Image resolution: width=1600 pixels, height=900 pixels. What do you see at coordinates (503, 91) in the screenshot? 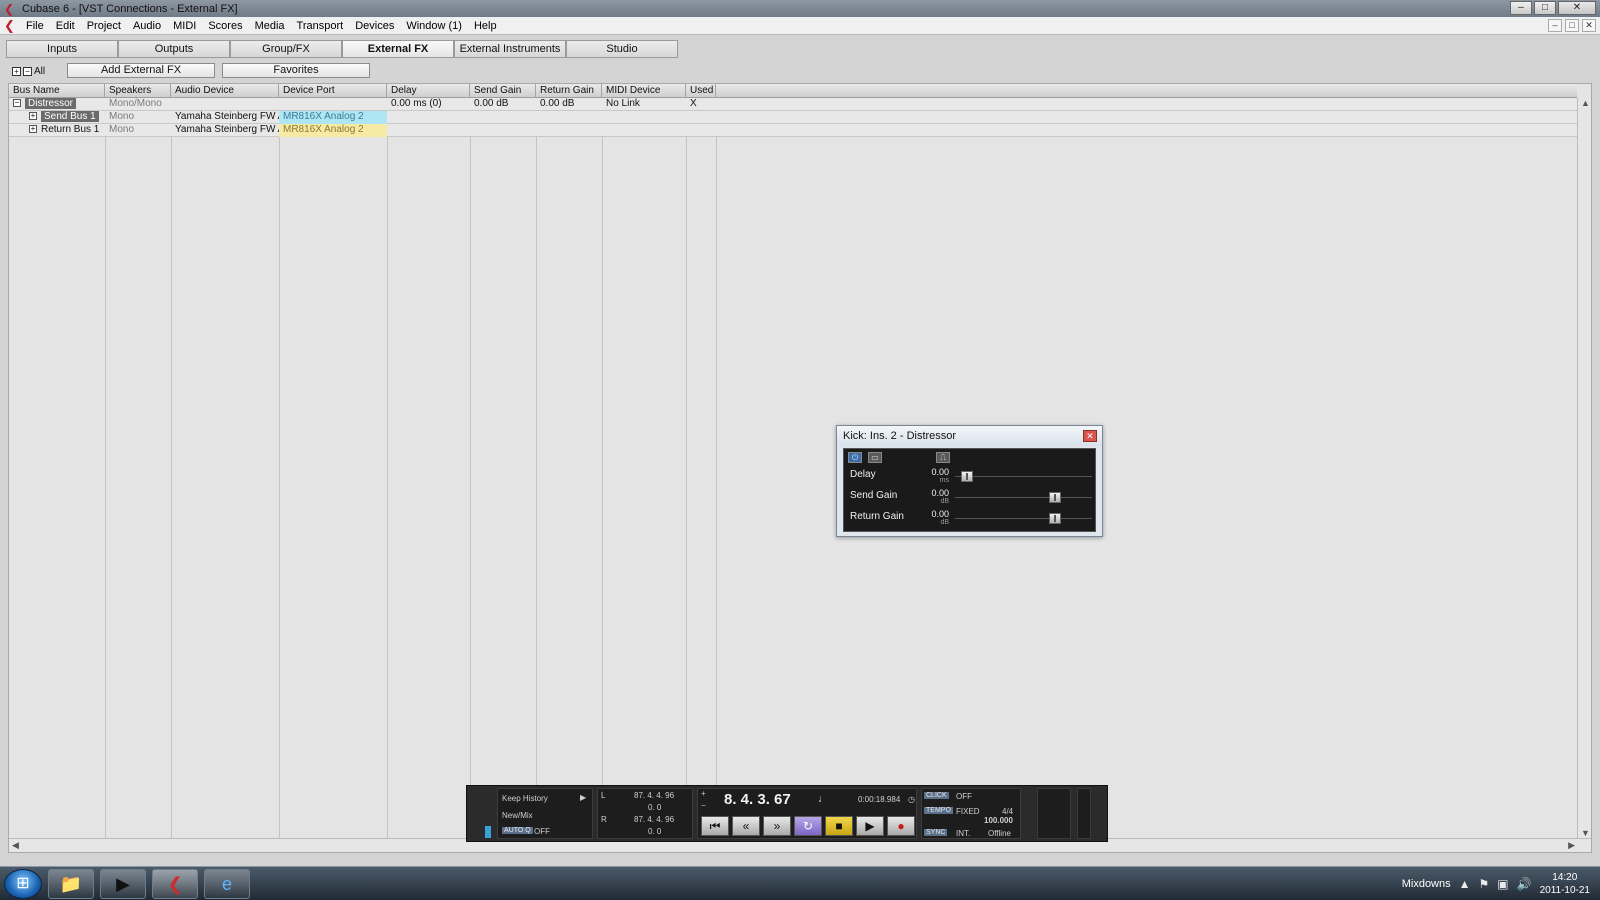
I see `col-send-gain: Send Gain` at bounding box center [503, 91].